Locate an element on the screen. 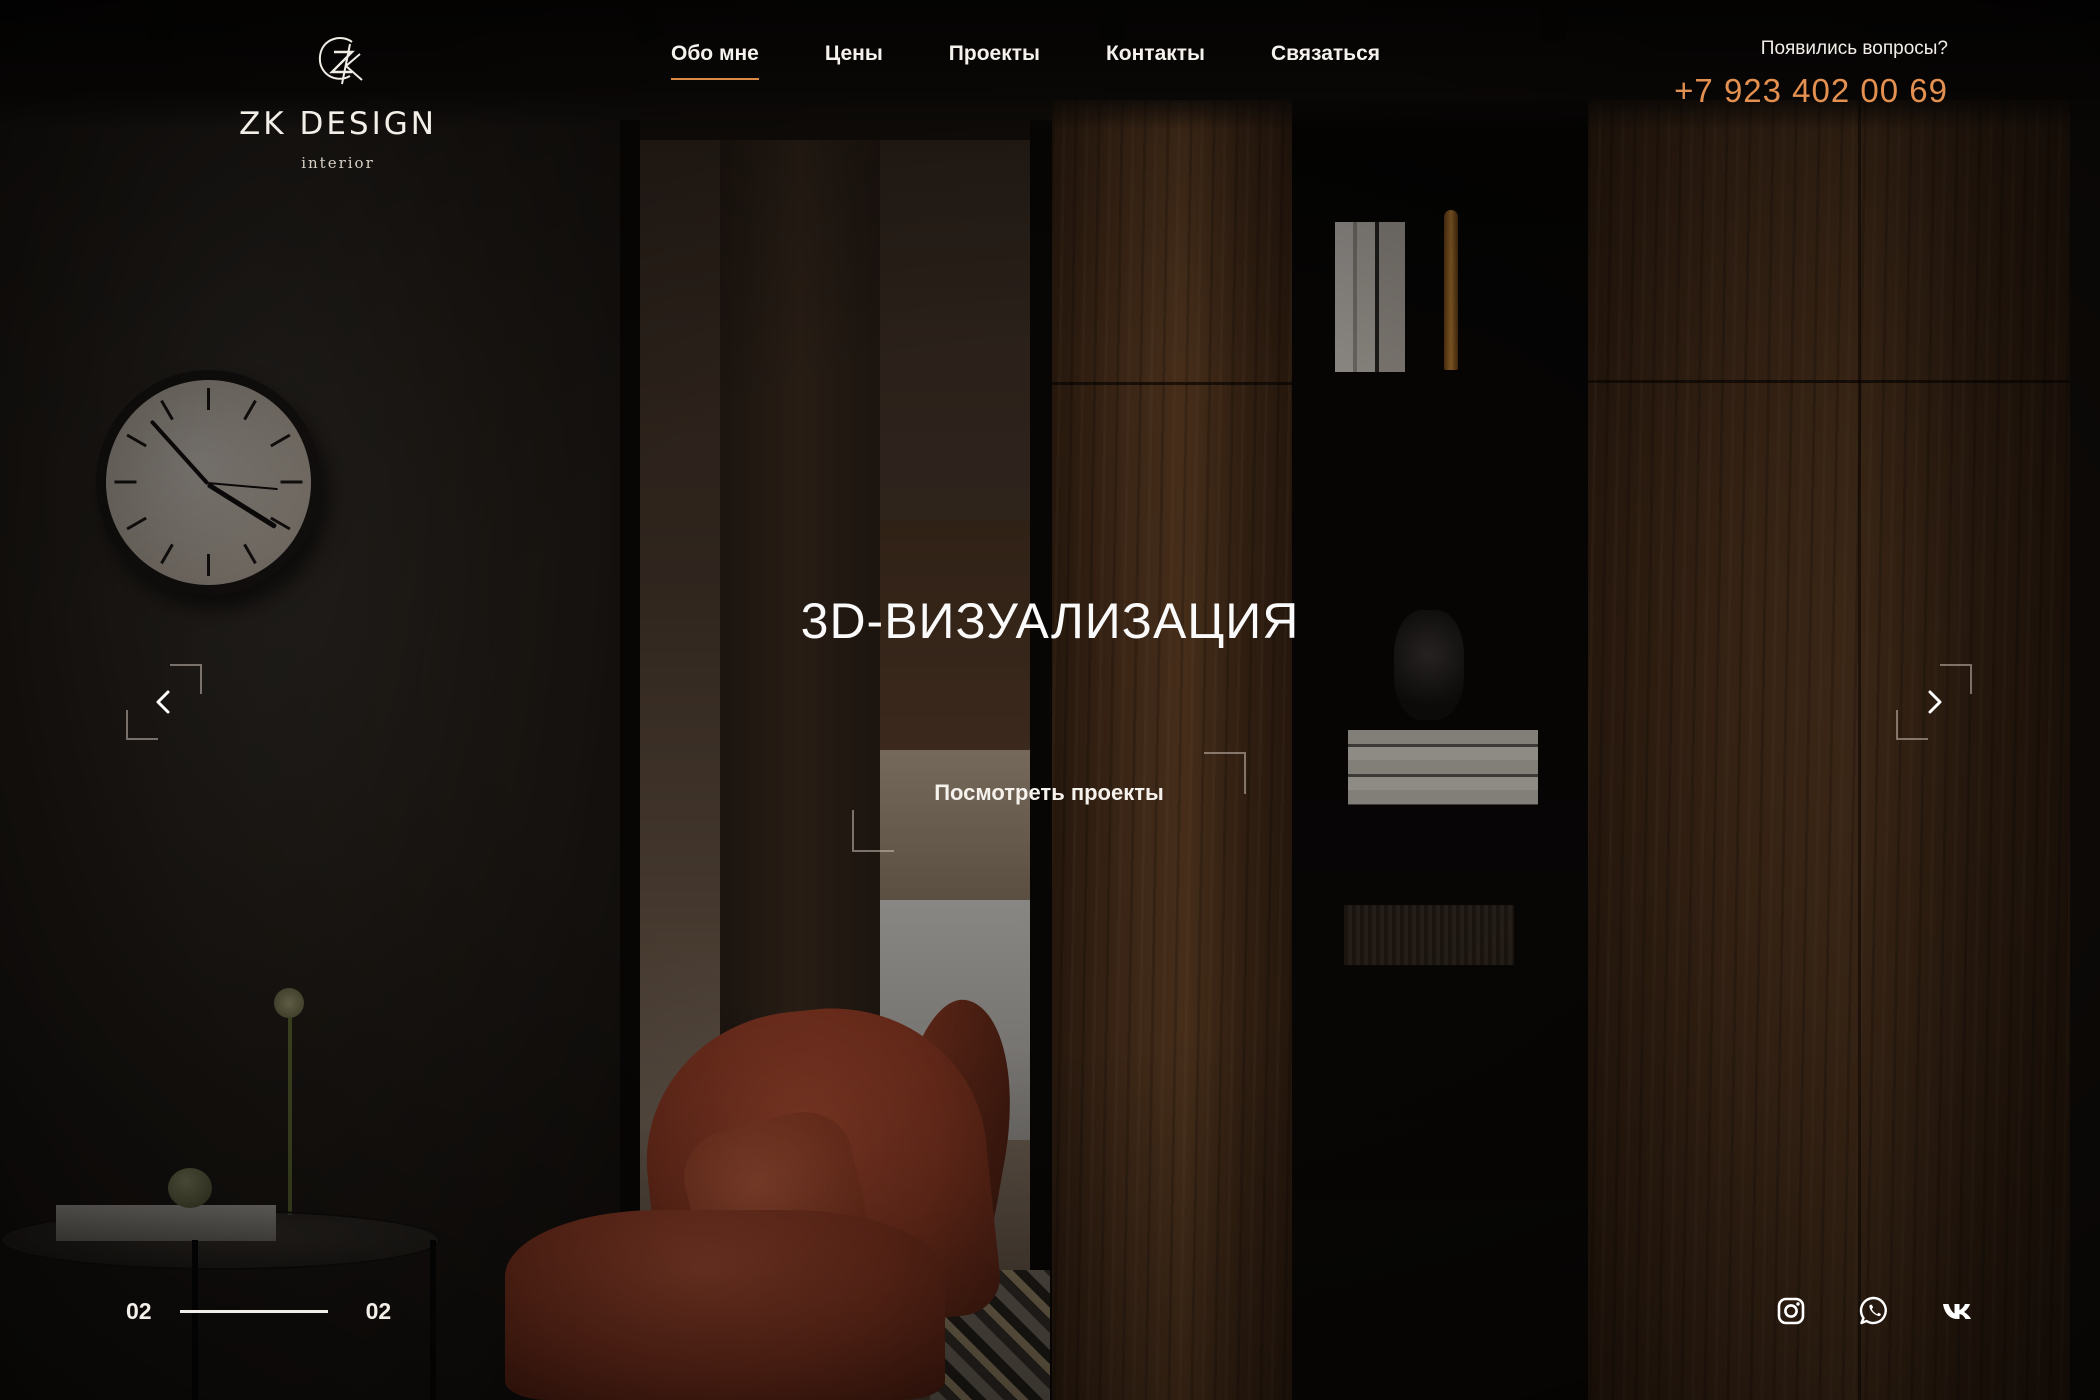  logo-subtitle: interior is located at coordinates (338, 163).